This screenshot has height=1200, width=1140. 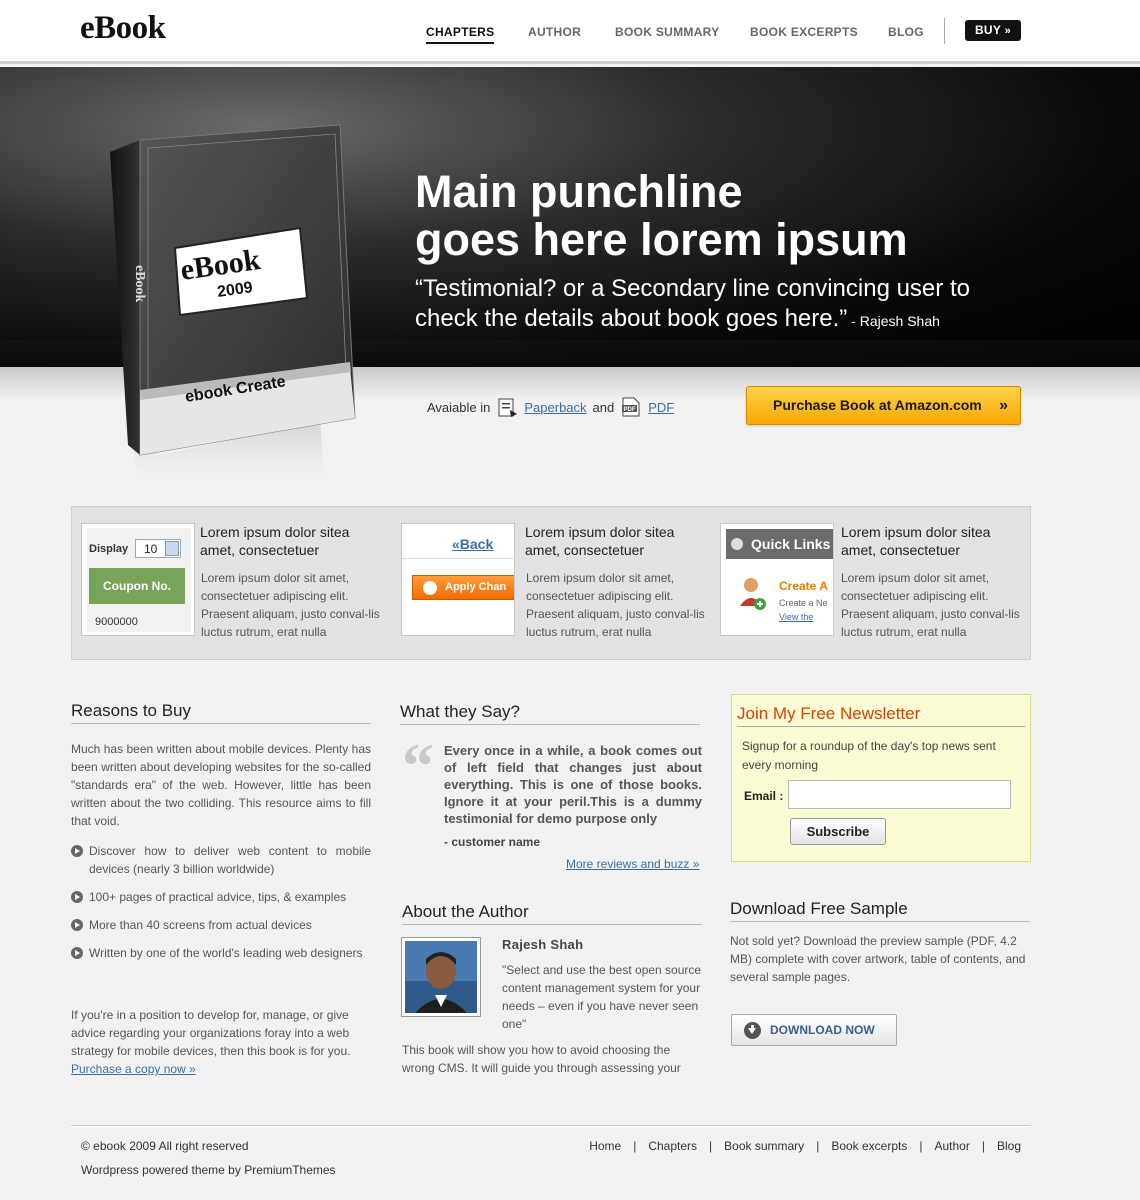 I want to click on minus-icon, so click(x=737, y=544).